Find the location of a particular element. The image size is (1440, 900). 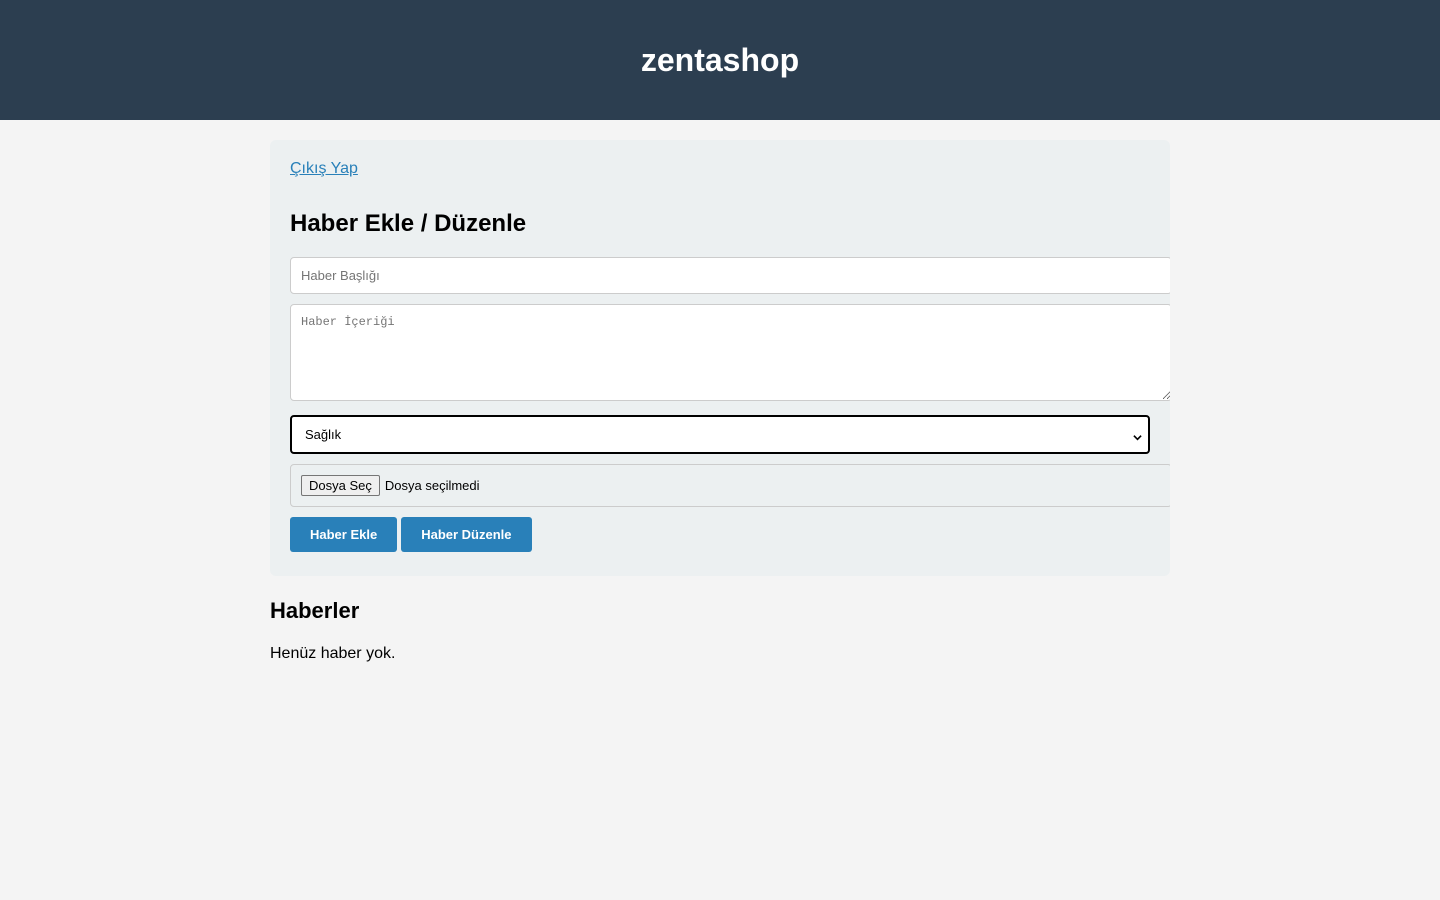

site-title: zentashop is located at coordinates (720, 59).